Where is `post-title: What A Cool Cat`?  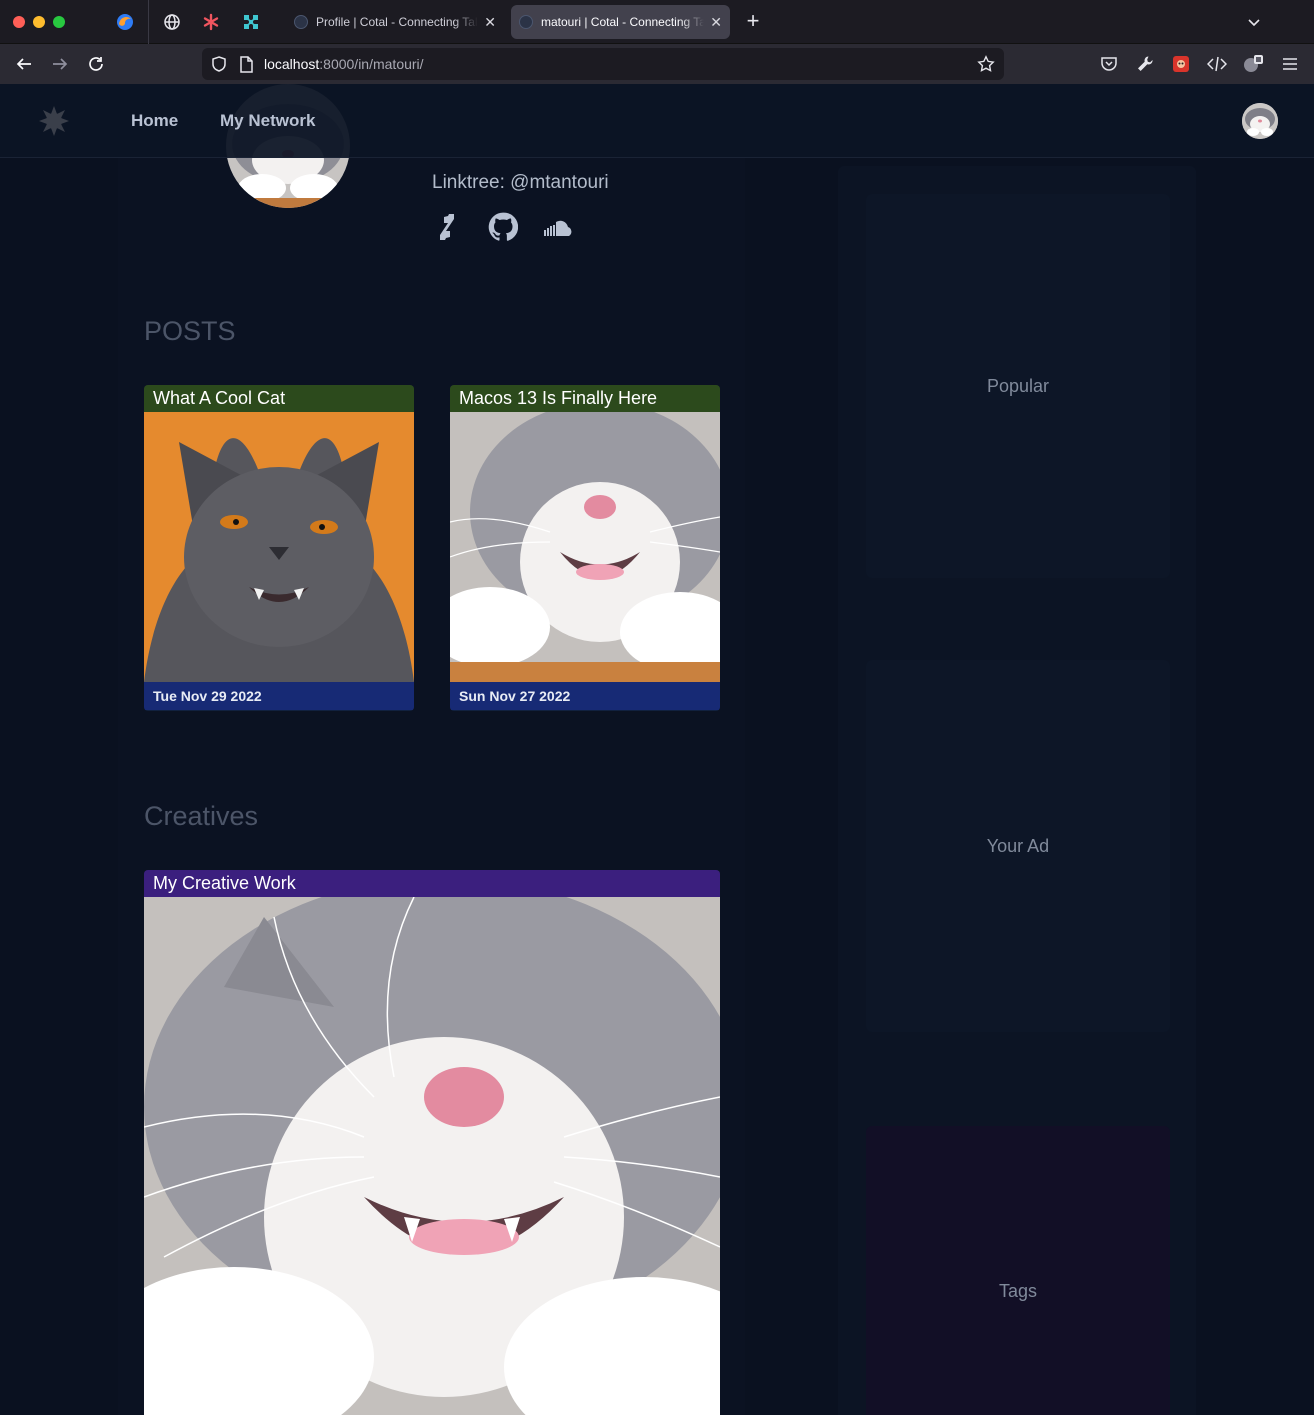 post-title: What A Cool Cat is located at coordinates (279, 398).